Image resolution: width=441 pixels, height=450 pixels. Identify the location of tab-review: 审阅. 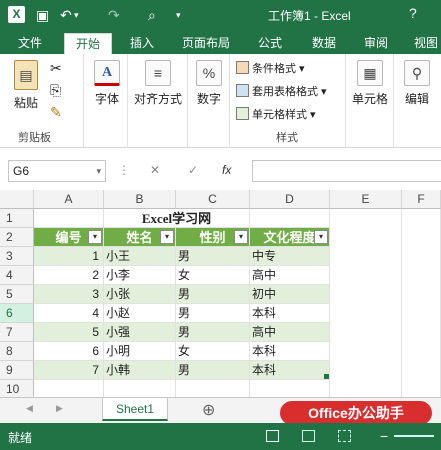
(376, 43).